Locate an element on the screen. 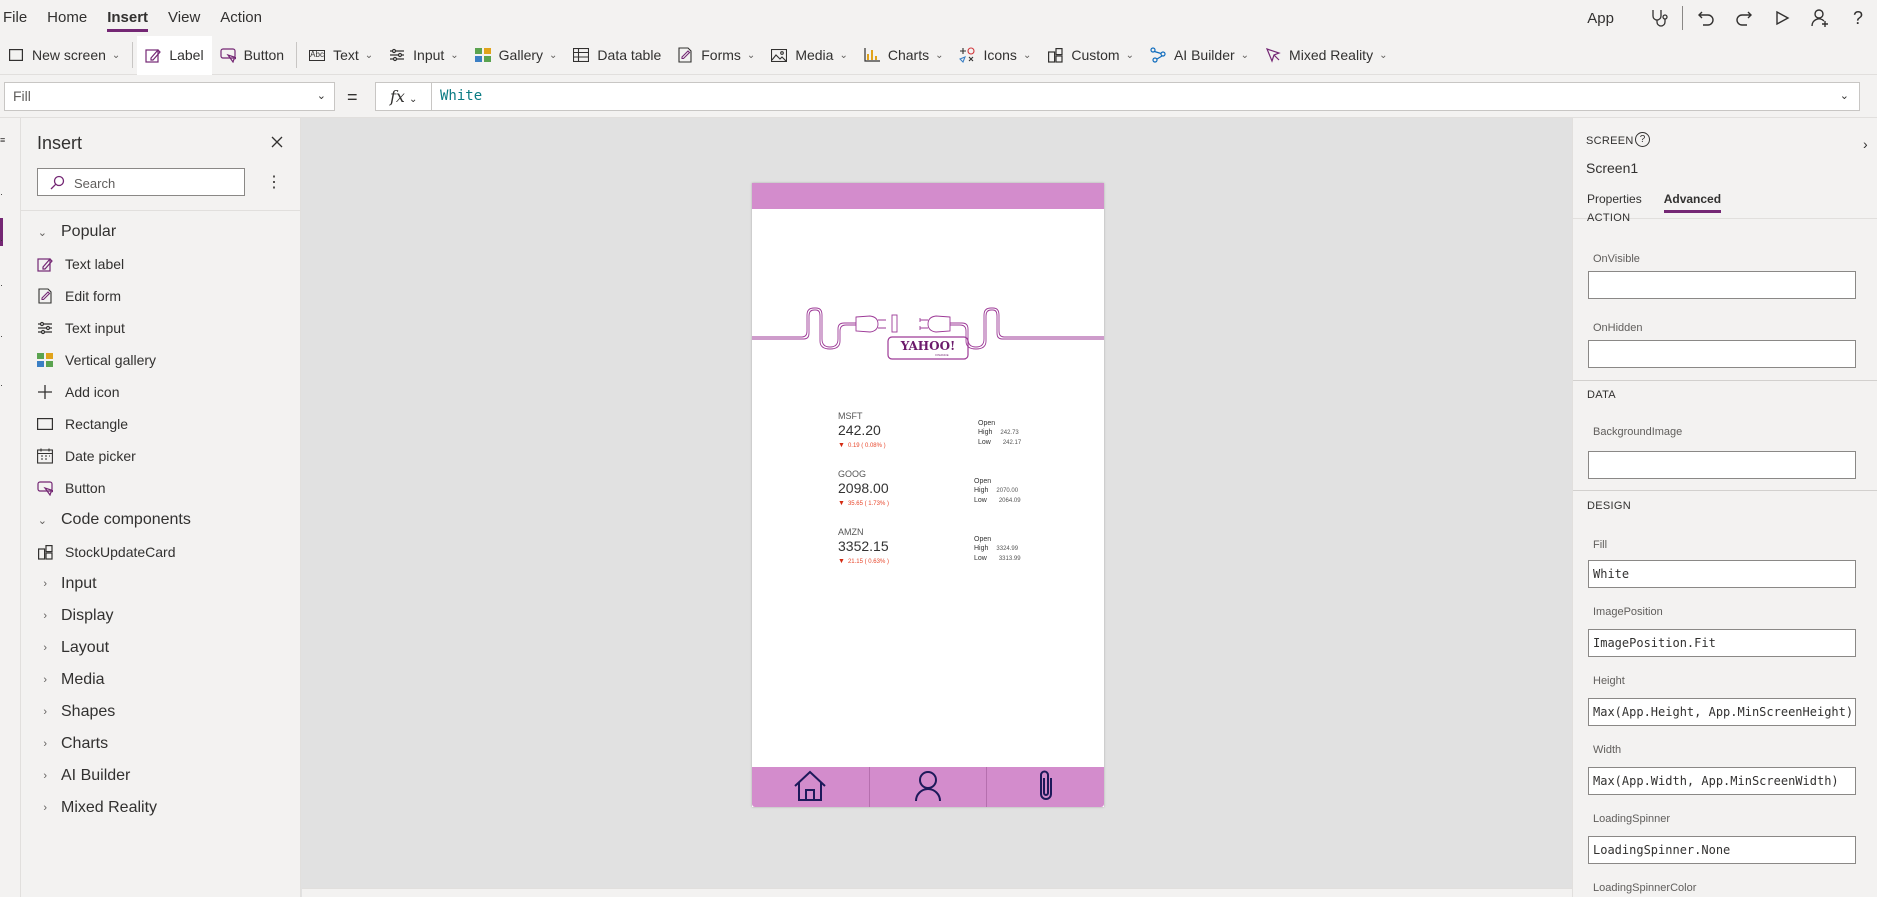  panel-tabs: Properties Advanced is located at coordinates (1665, 202).